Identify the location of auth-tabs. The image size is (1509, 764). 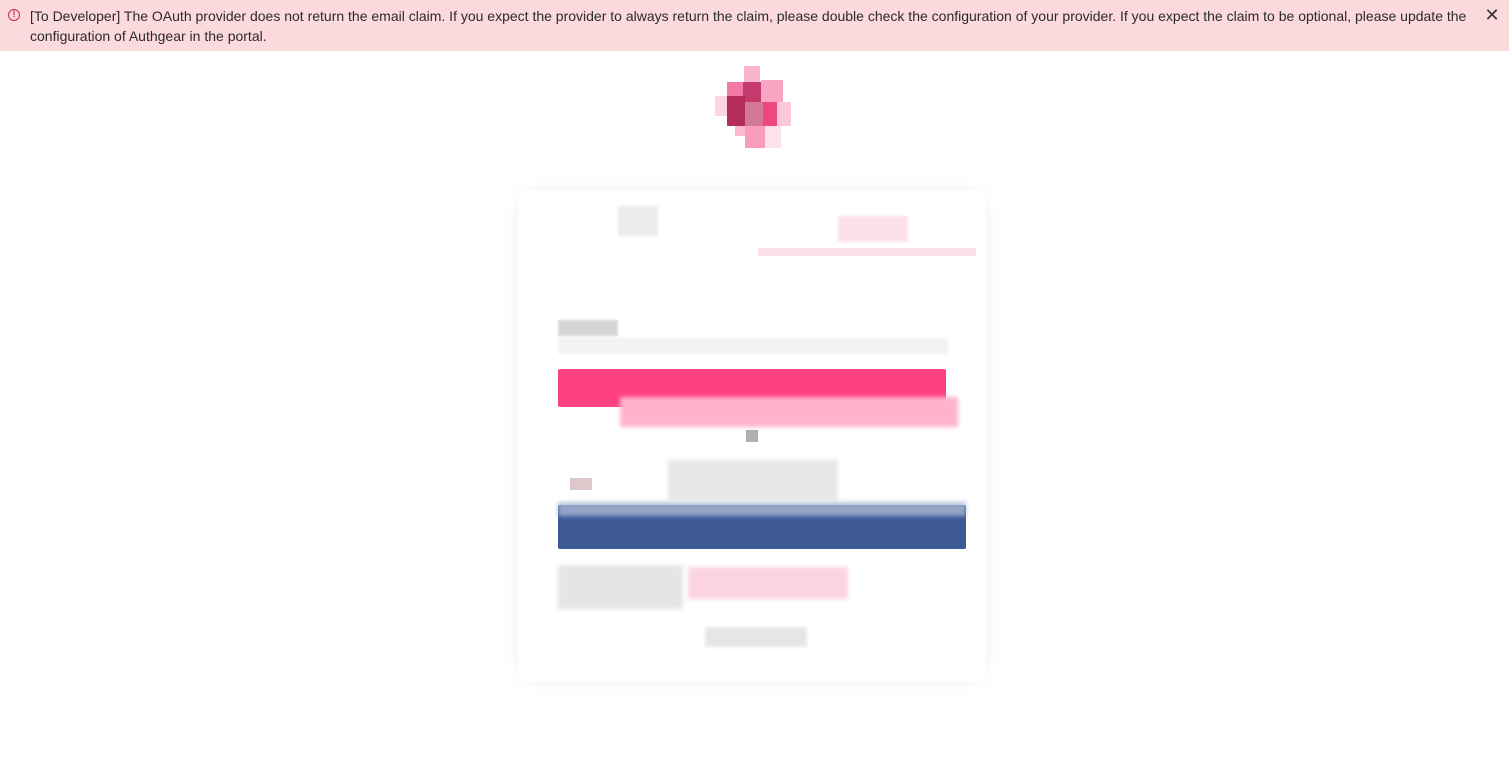
(752, 223).